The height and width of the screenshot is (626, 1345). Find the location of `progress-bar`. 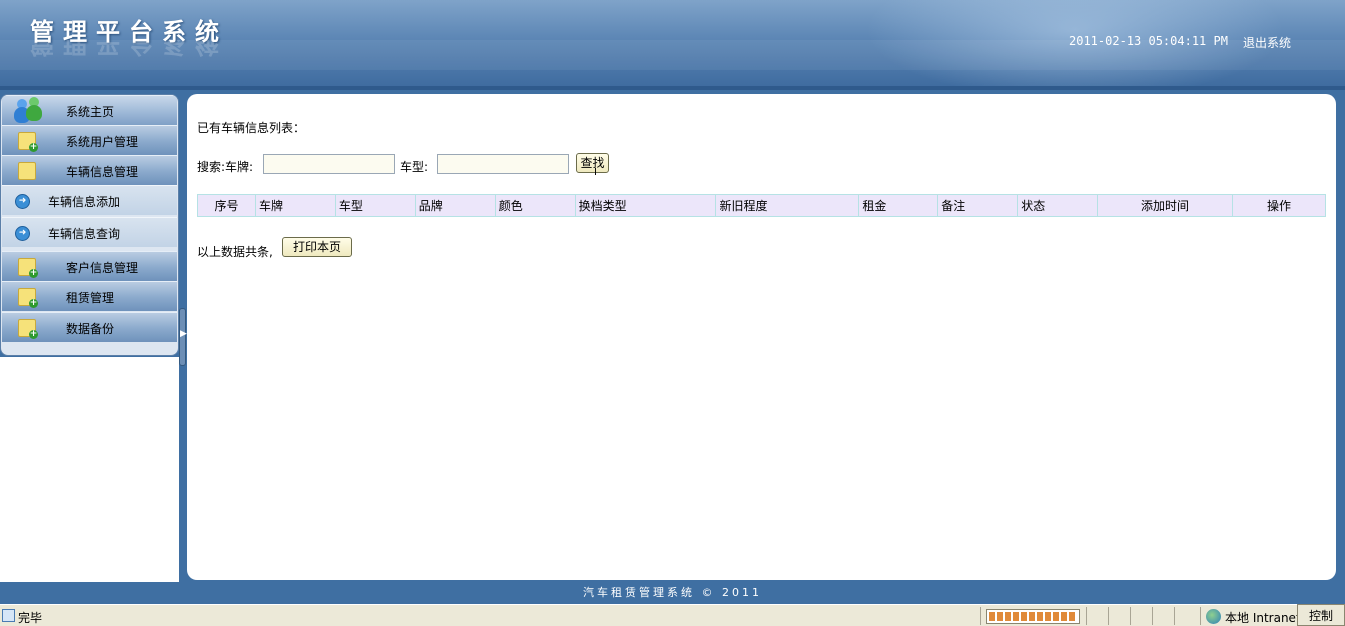

progress-bar is located at coordinates (1033, 616).